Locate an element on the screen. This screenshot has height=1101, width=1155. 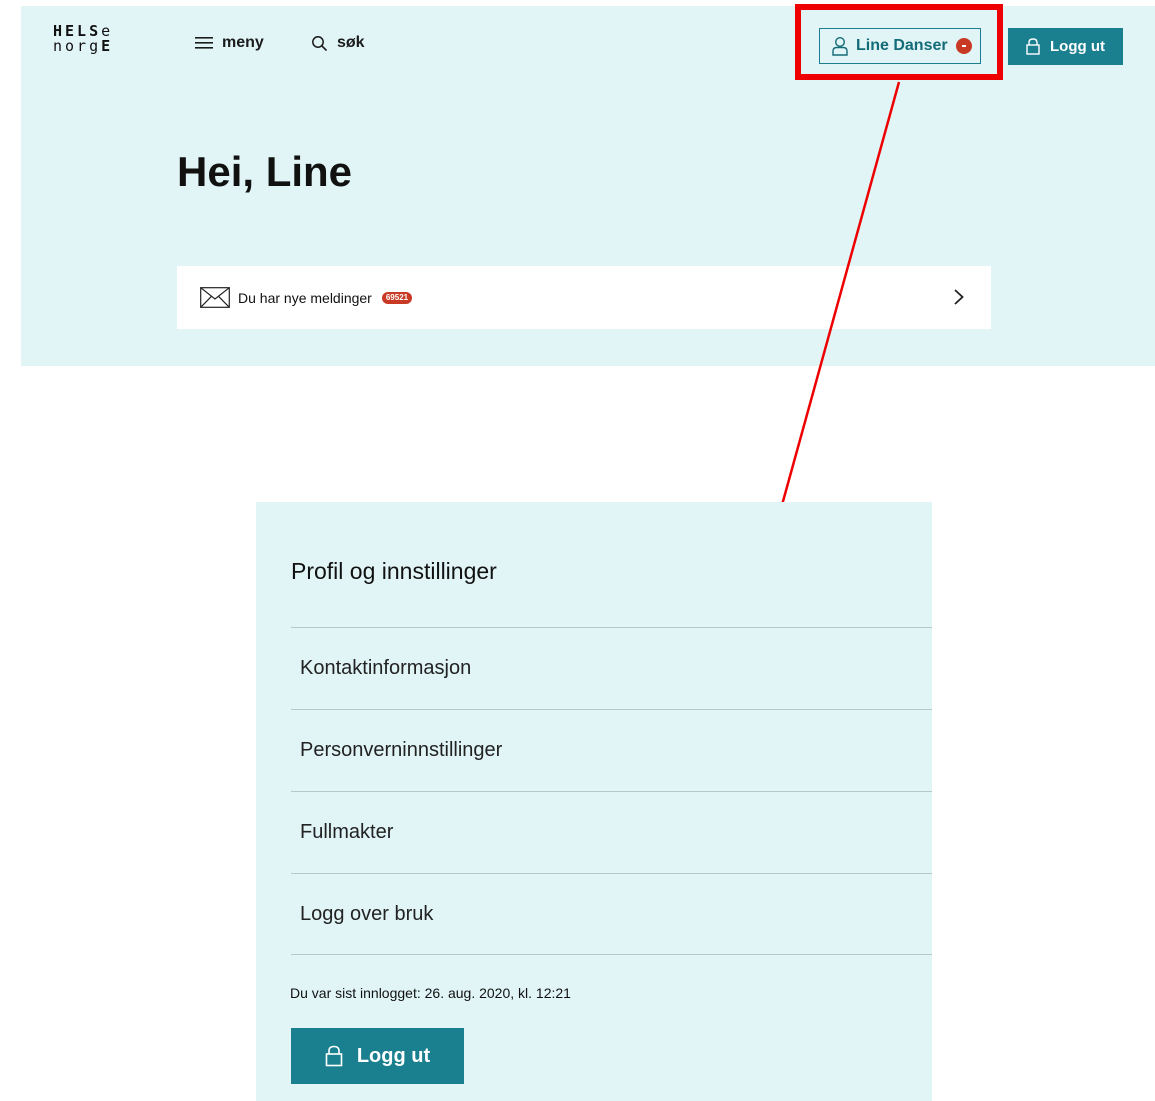
menu-button: meny is located at coordinates (229, 43).